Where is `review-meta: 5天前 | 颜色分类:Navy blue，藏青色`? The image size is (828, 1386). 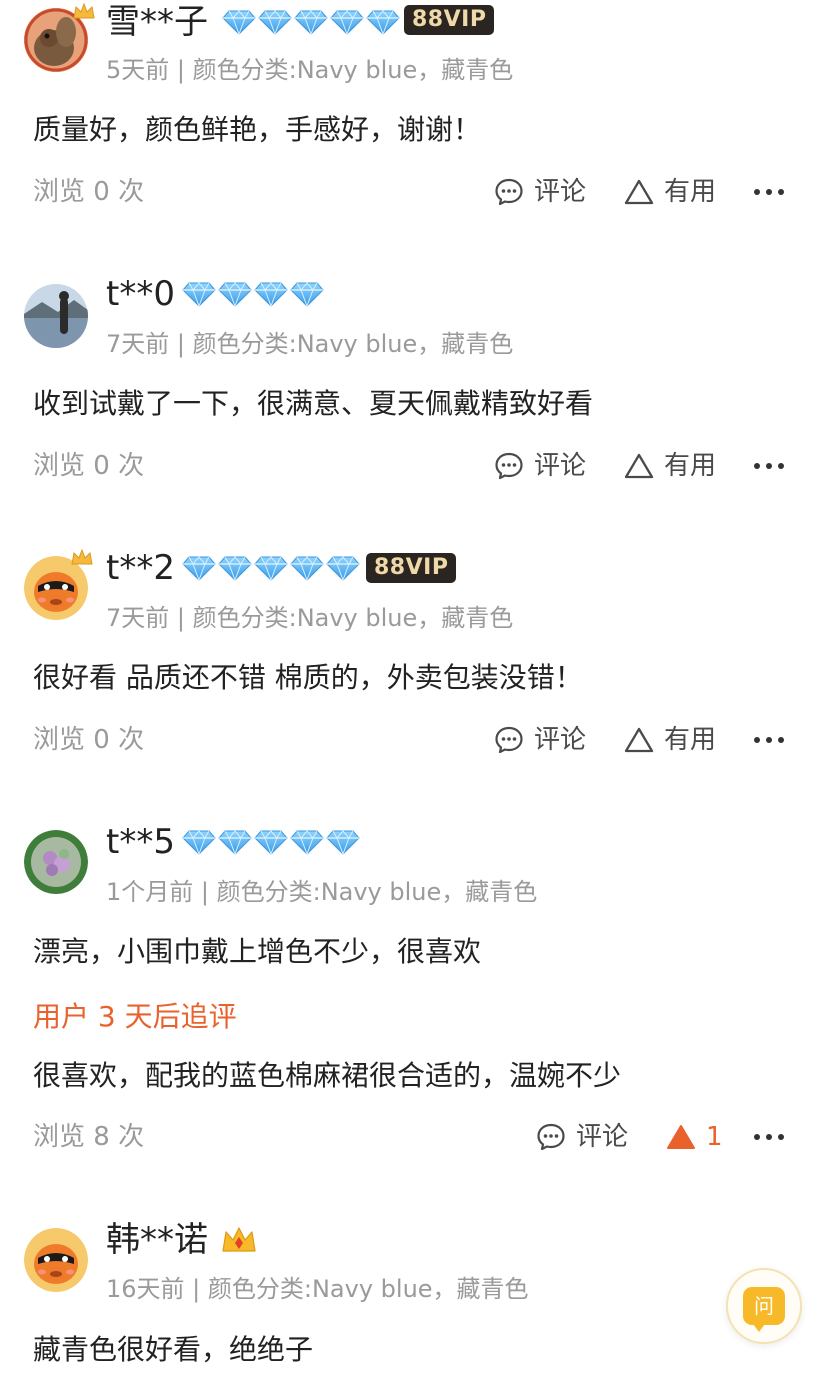 review-meta: 5天前 | 颜色分类:Navy blue，藏青色 is located at coordinates (310, 70).